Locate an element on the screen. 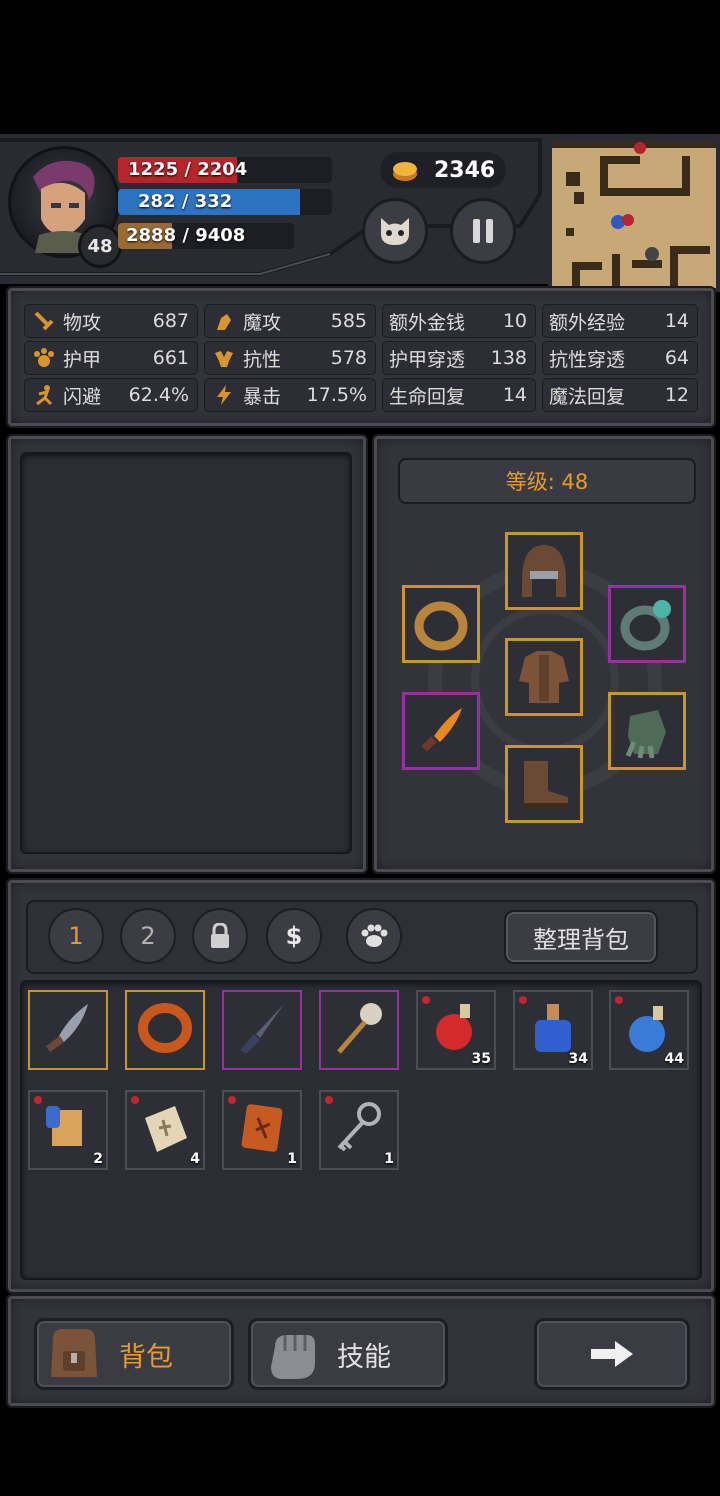  key-icon is located at coordinates (359, 1130).